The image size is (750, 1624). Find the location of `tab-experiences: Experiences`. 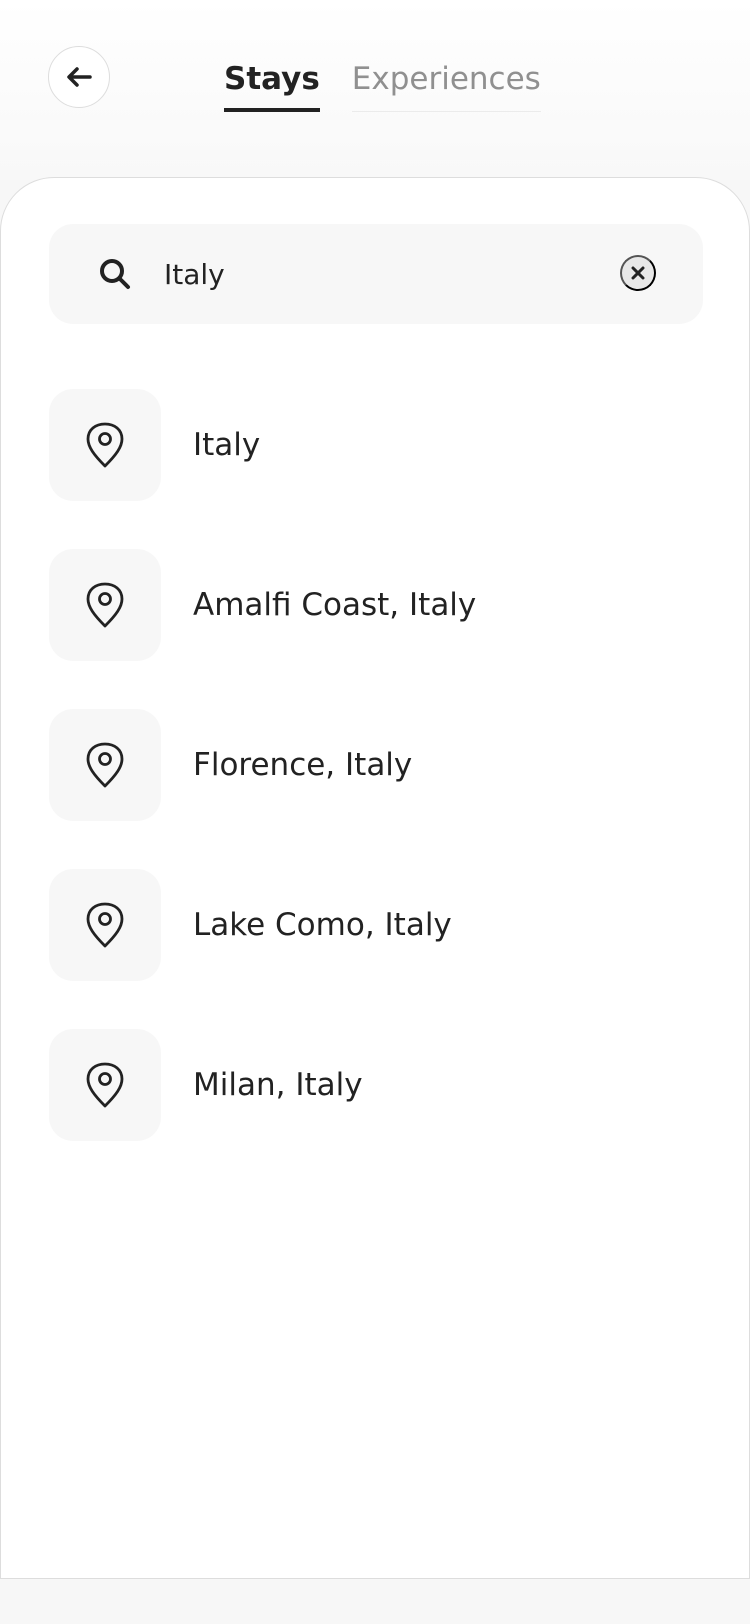

tab-experiences: Experiences is located at coordinates (446, 85).